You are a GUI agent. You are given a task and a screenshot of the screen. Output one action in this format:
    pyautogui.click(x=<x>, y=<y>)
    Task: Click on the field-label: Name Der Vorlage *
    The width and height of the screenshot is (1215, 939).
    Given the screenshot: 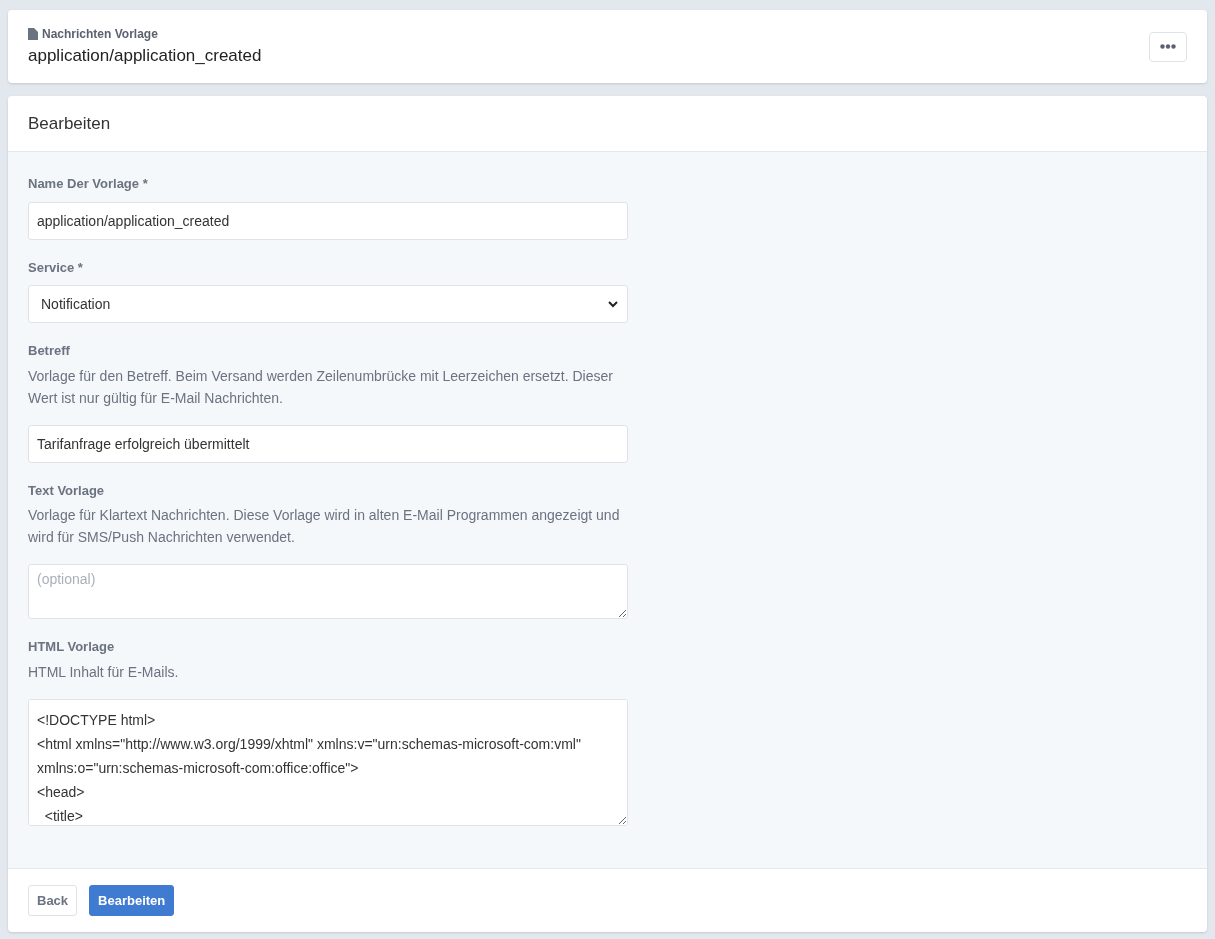 What is the action you would take?
    pyautogui.click(x=88, y=184)
    